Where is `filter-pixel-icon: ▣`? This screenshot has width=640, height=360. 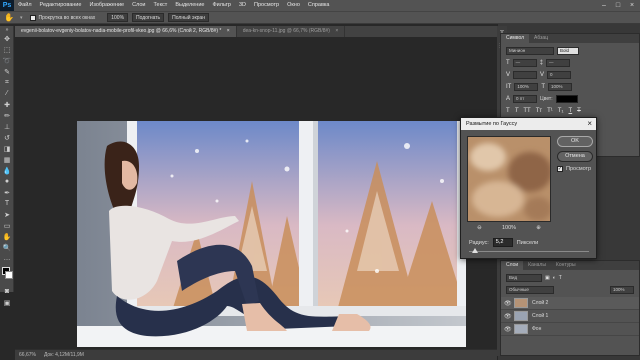 filter-pixel-icon: ▣ is located at coordinates (547, 278).